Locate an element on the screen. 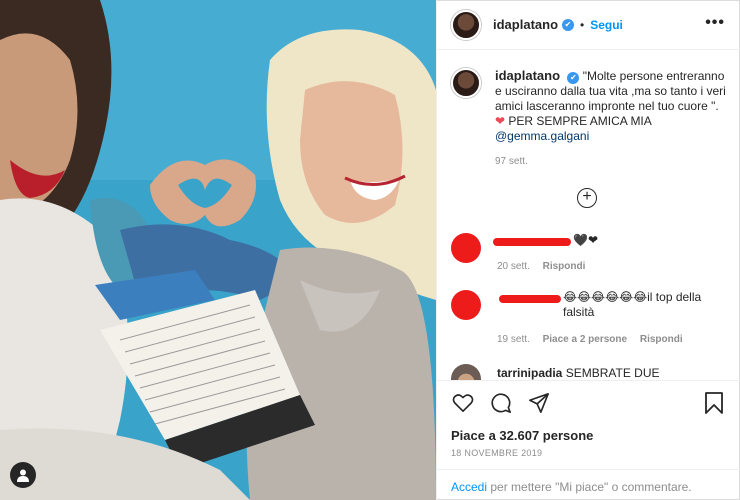 This screenshot has width=740, height=500. caption-avatar is located at coordinates (466, 83).